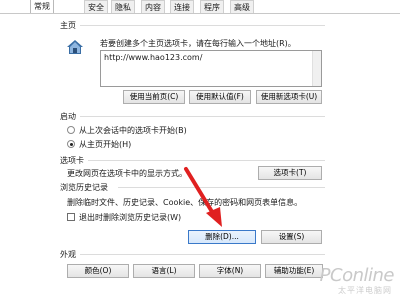 This screenshot has width=400, height=300. What do you see at coordinates (365, 290) in the screenshot?
I see `pconline-watermark-sub: 太平洋电脑网` at bounding box center [365, 290].